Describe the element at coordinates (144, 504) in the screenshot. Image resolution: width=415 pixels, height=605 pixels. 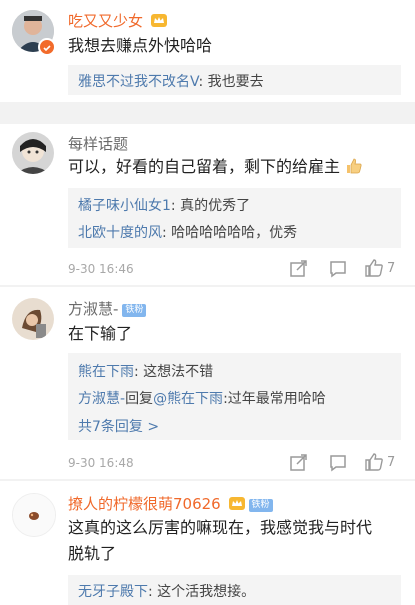
I see `username-text: 撩人的柠檬很萌70626` at that location.